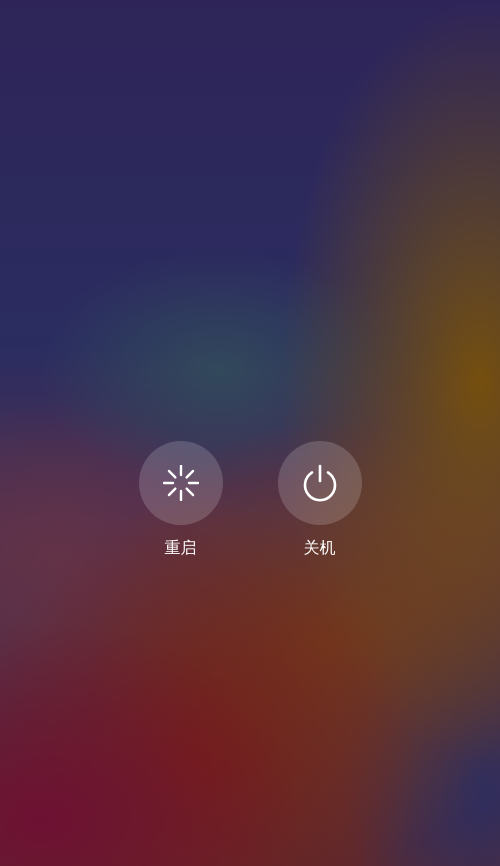 The height and width of the screenshot is (866, 500). Describe the element at coordinates (180, 483) in the screenshot. I see `spinner-icon` at that location.